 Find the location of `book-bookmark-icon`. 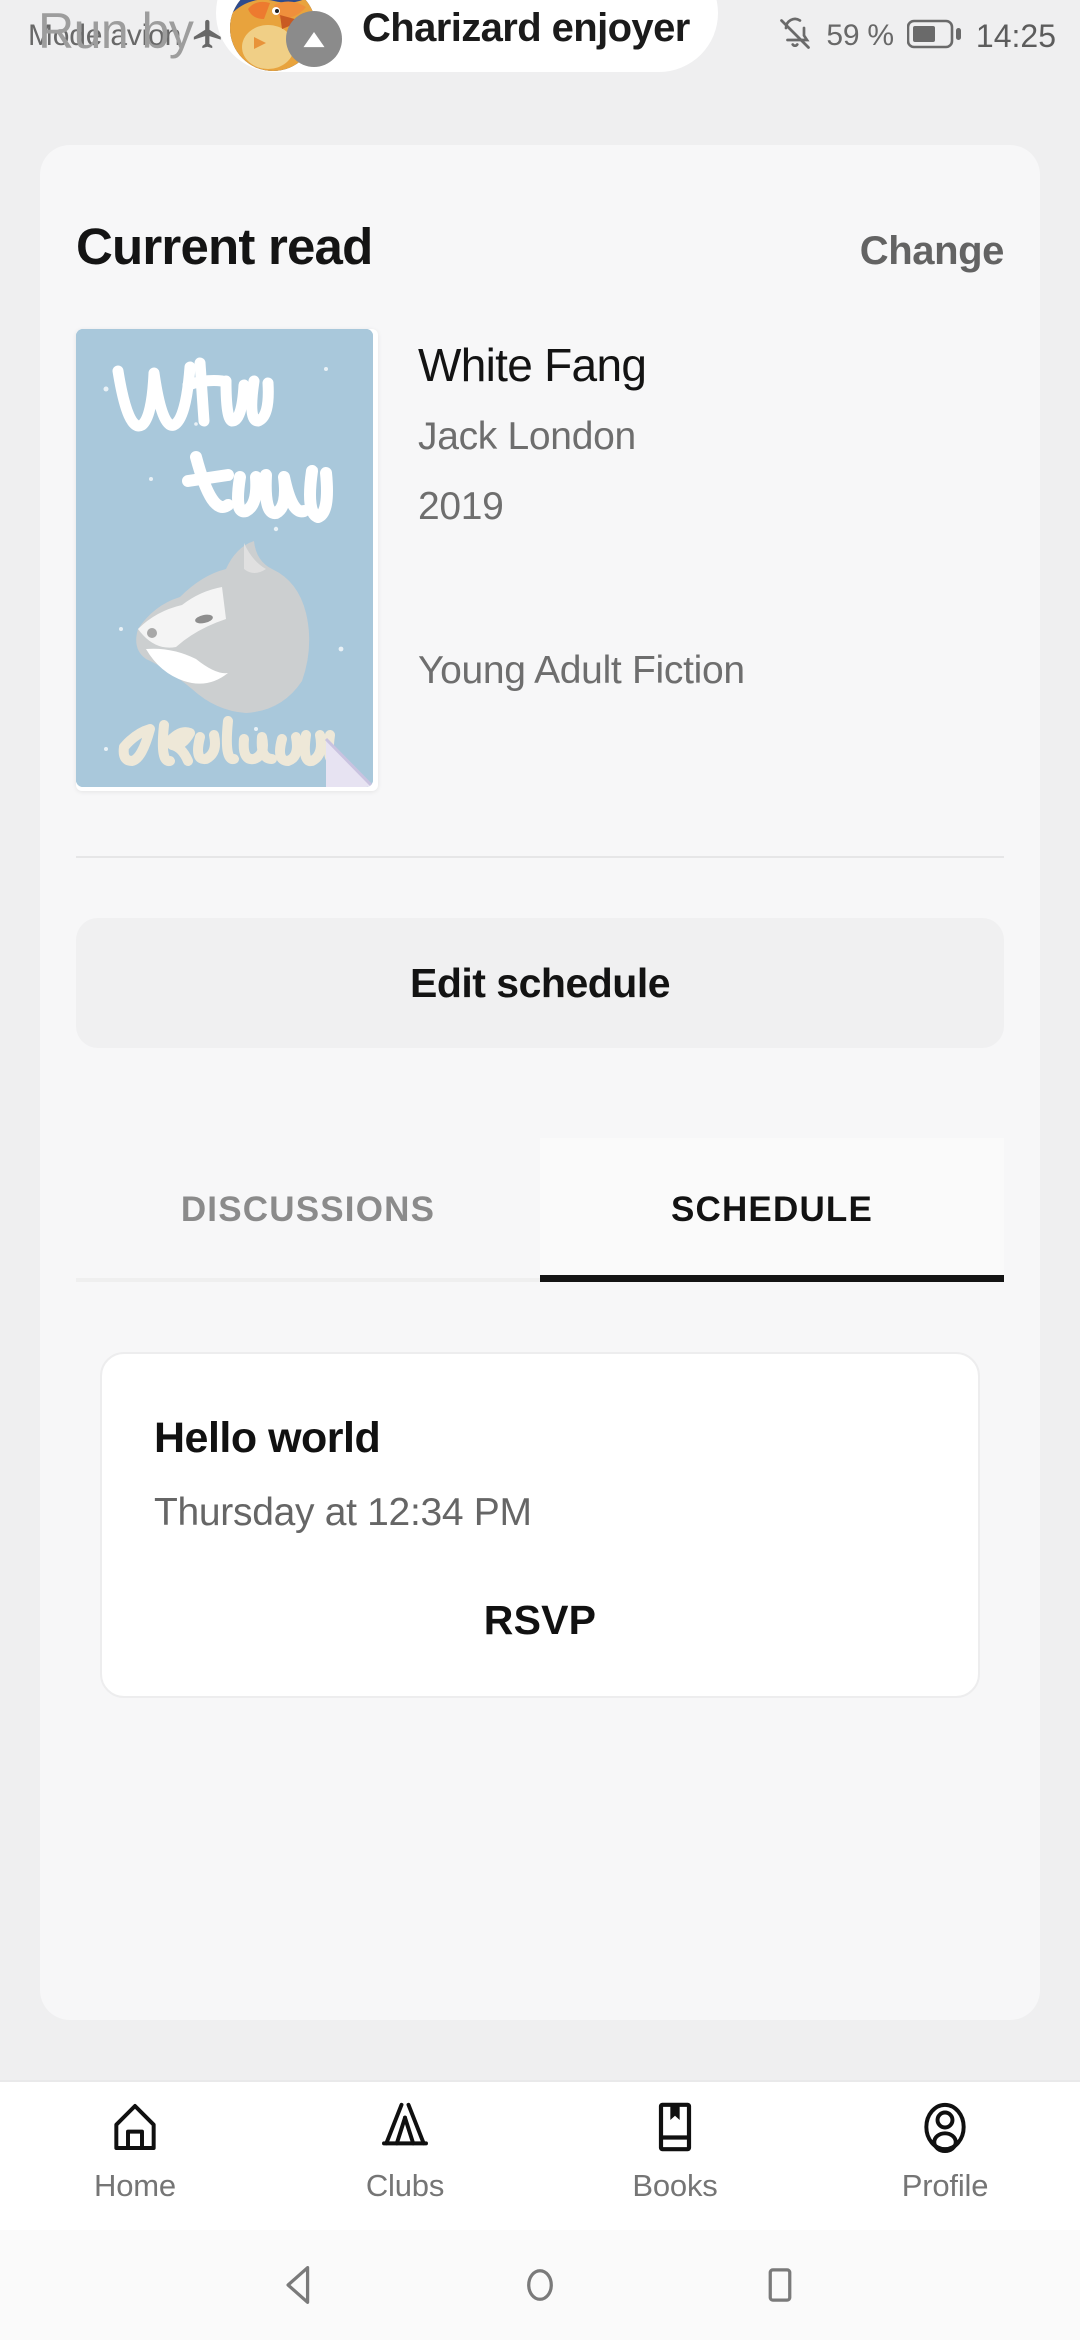

book-bookmark-icon is located at coordinates (675, 2127).